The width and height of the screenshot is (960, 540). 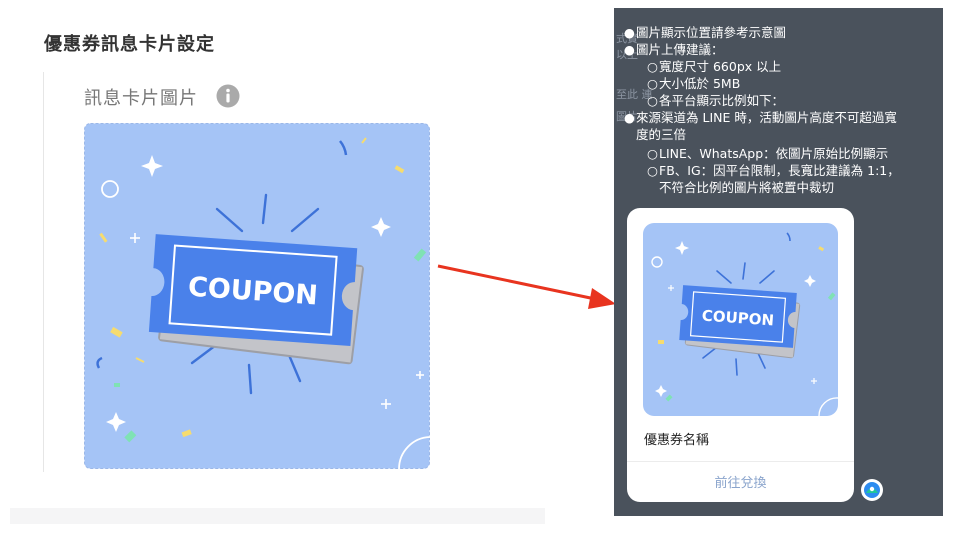 I want to click on tip-item: ●圖片上傳建議：, so click(x=674, y=49).